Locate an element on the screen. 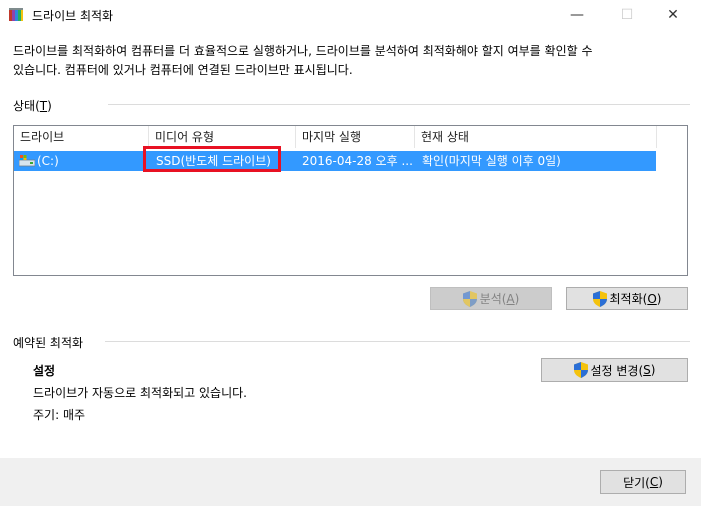 The height and width of the screenshot is (506, 701). minimize-icon: — is located at coordinates (577, 15).